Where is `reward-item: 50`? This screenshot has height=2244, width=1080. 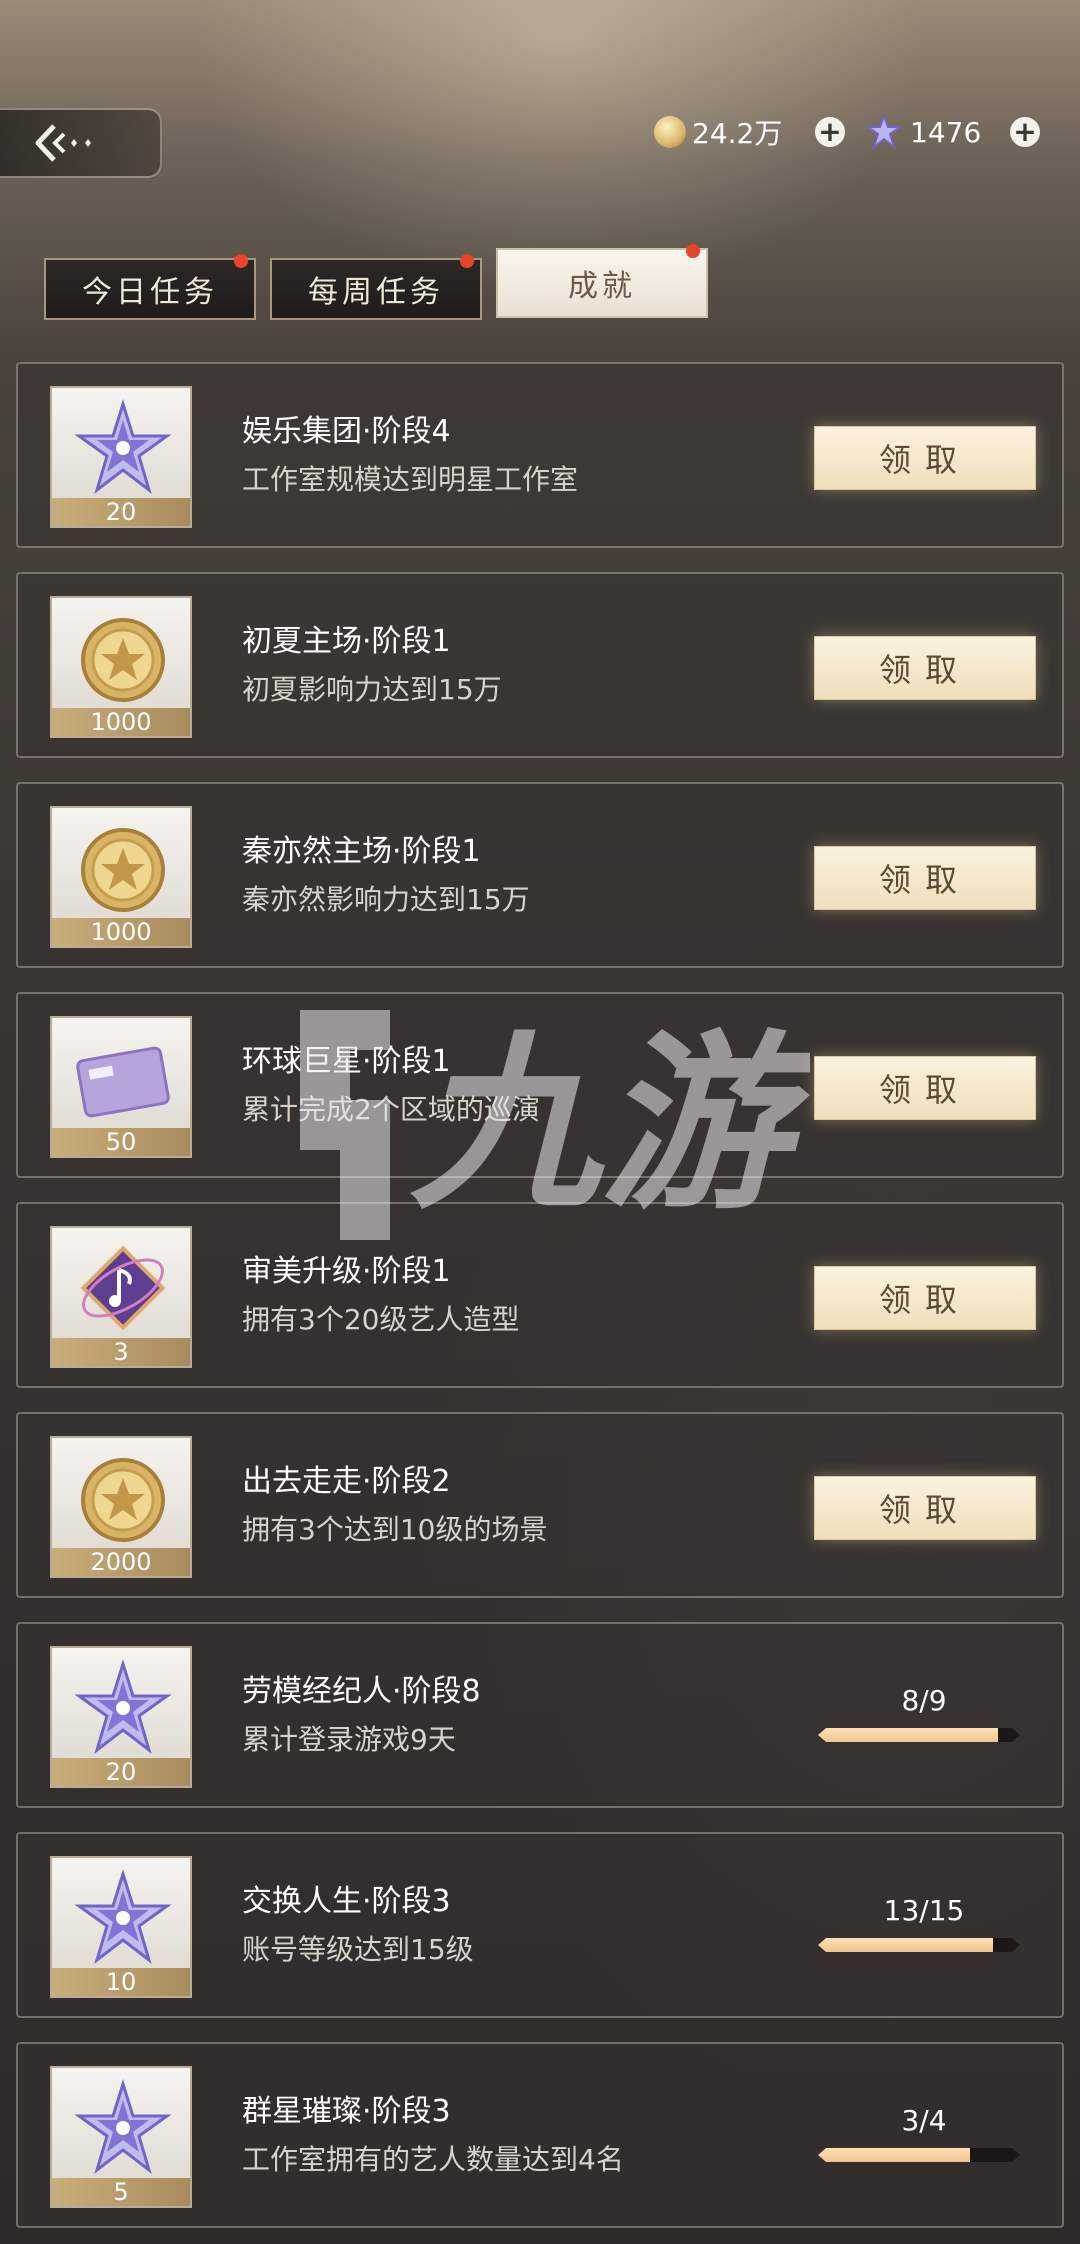
reward-item: 50 is located at coordinates (121, 1087).